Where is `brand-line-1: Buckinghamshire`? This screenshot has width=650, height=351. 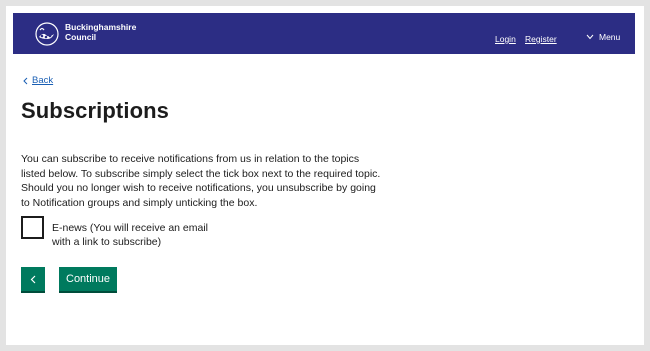 brand-line-1: Buckinghamshire is located at coordinates (101, 27).